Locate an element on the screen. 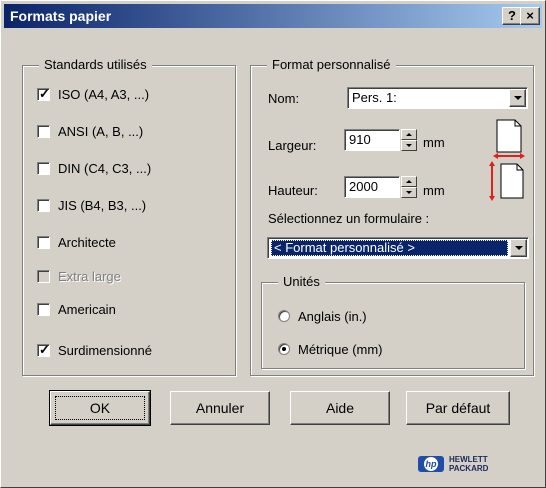 This screenshot has height=488, width=546. units-legend: Unités is located at coordinates (301, 281).